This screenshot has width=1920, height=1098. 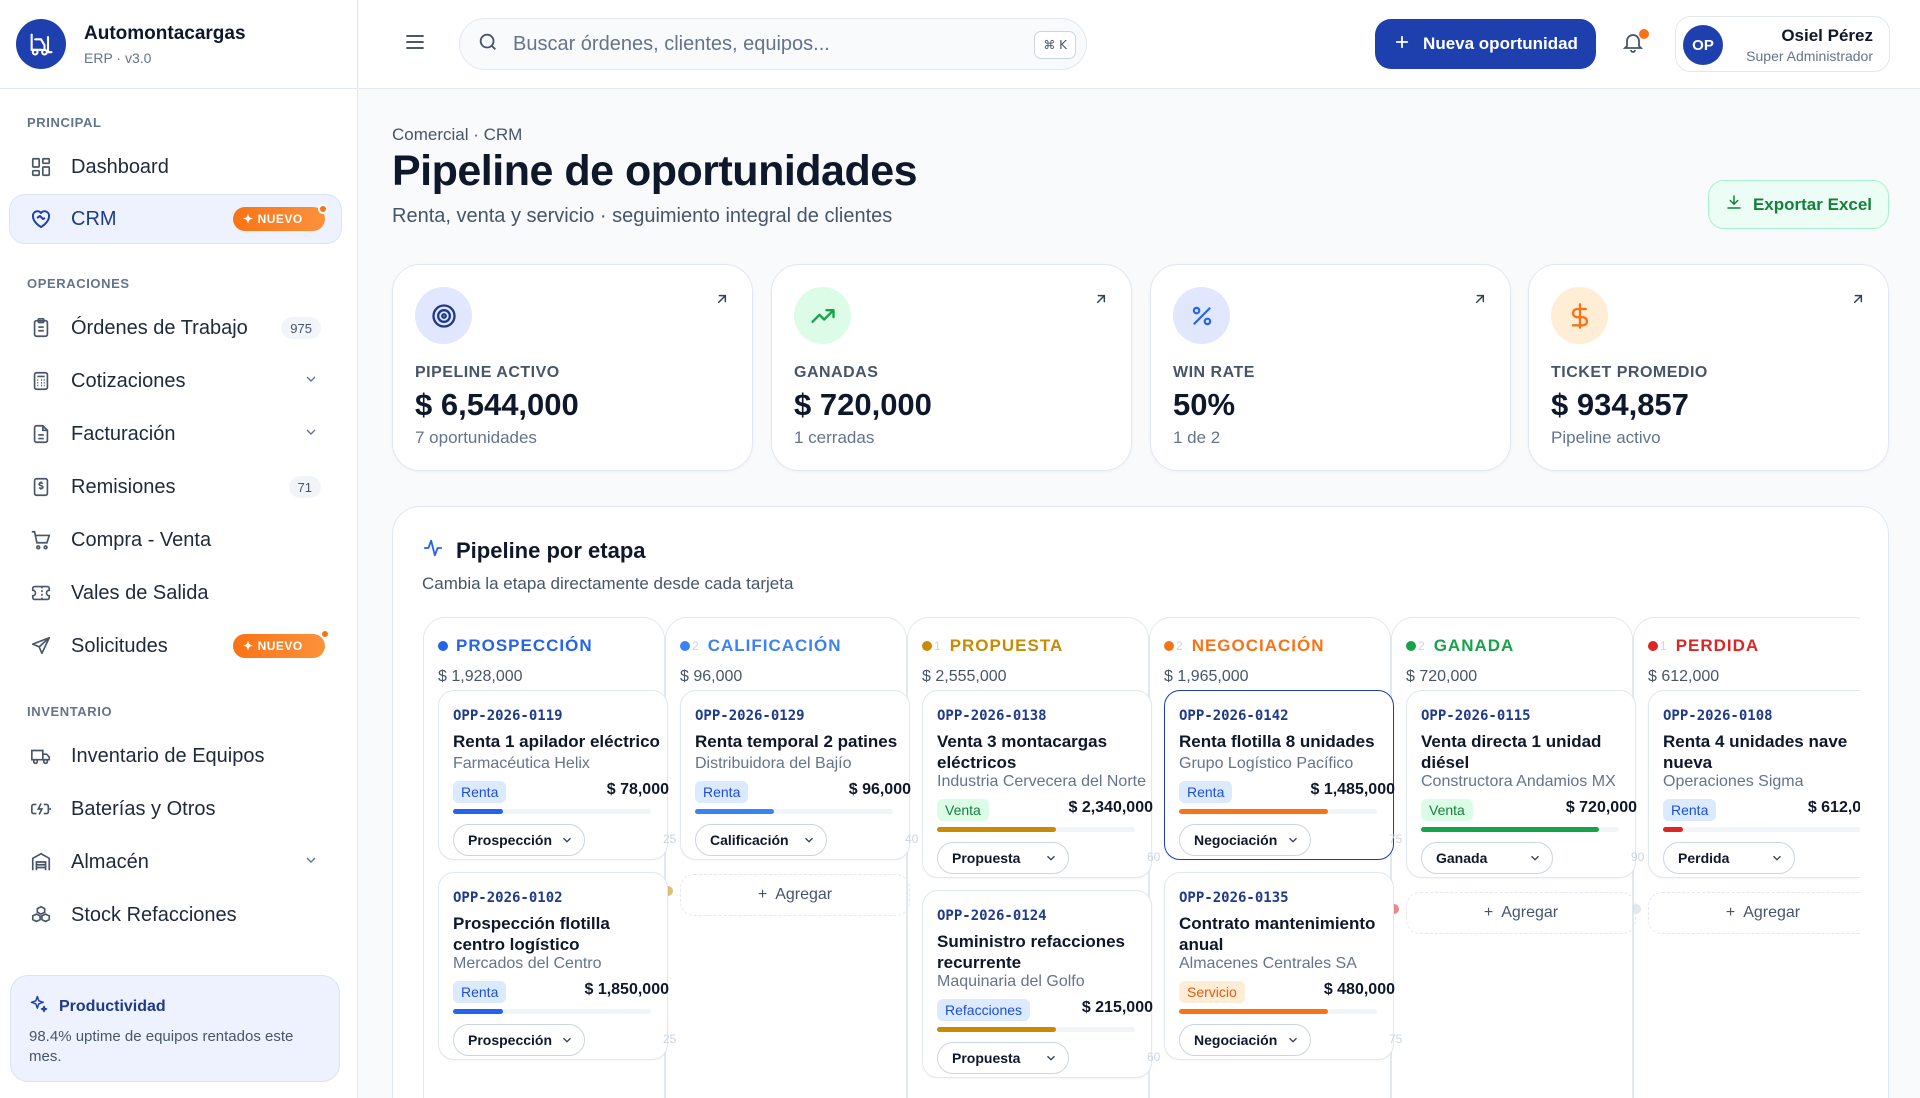 What do you see at coordinates (1154, 1057) in the screenshot?
I see `probability-label: 60` at bounding box center [1154, 1057].